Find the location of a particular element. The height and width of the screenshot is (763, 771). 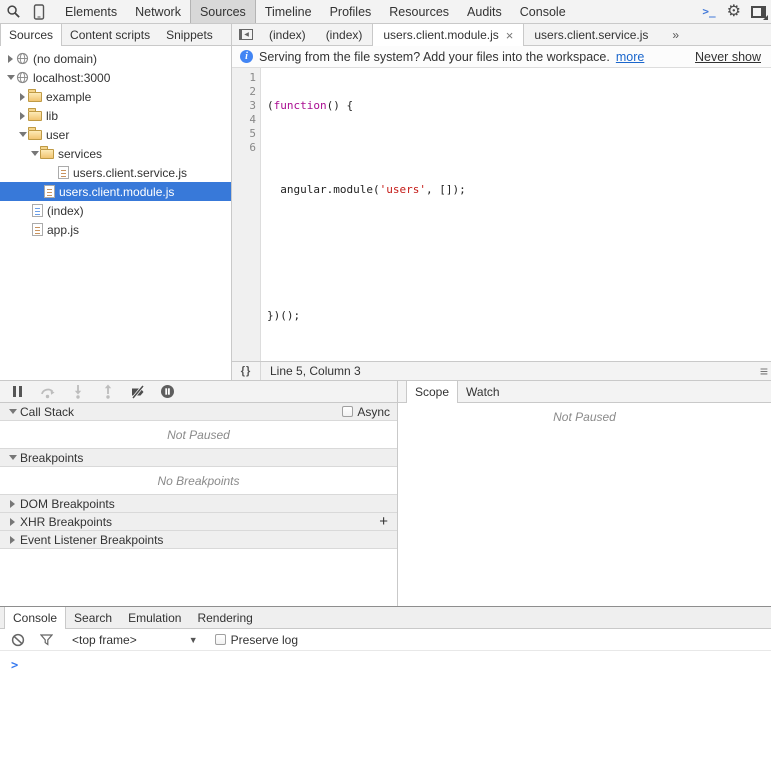

line-number: 4 is located at coordinates (244, 120).